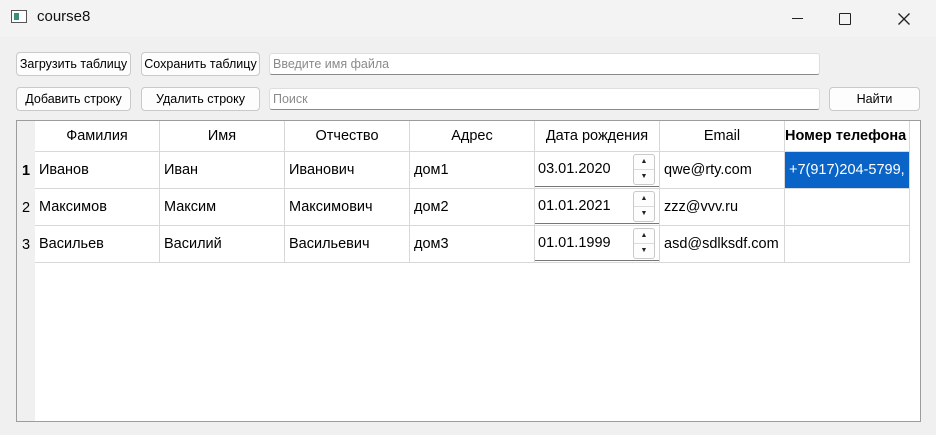  I want to click on row-header: 3, so click(26, 244).